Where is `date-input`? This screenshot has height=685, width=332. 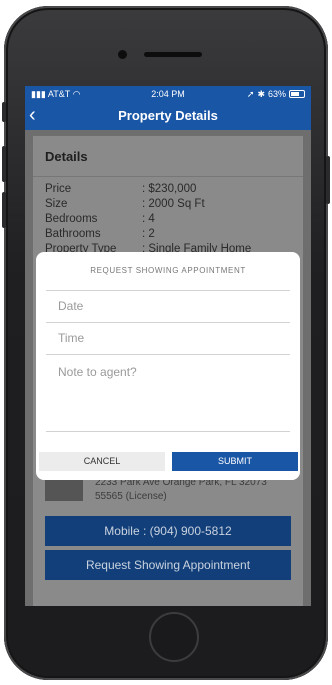
date-input is located at coordinates (174, 305).